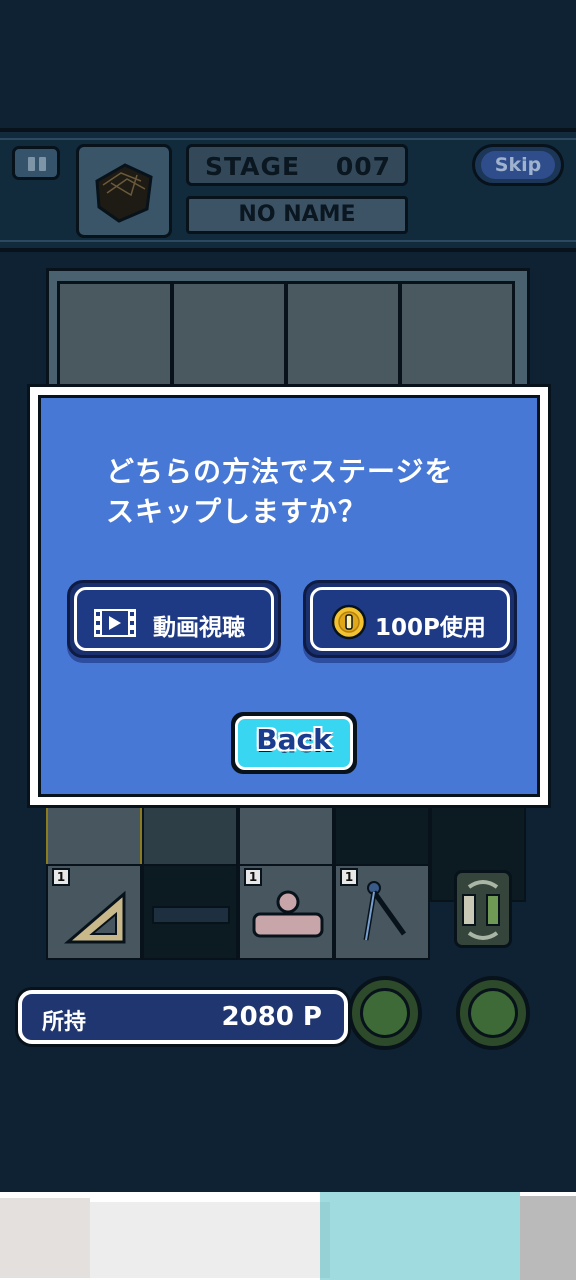 The width and height of the screenshot is (576, 1280). What do you see at coordinates (36, 163) in the screenshot?
I see `pause-button` at bounding box center [36, 163].